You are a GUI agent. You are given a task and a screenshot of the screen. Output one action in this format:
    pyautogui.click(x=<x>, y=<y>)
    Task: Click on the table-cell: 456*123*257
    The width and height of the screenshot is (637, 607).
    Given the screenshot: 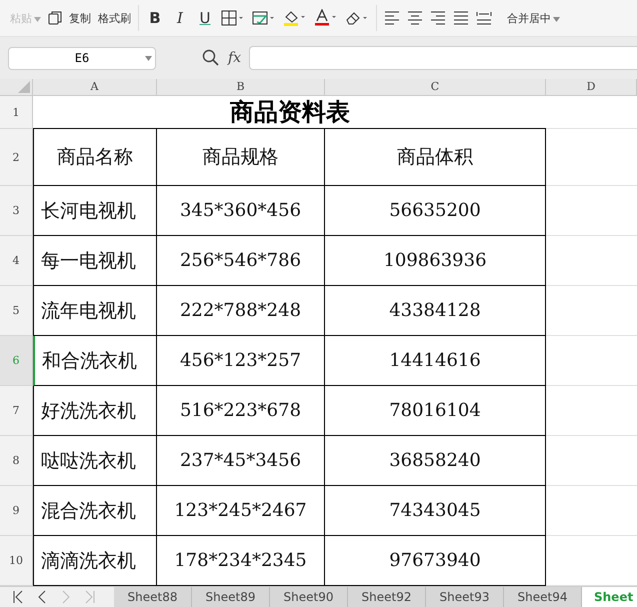 What is the action you would take?
    pyautogui.click(x=241, y=361)
    